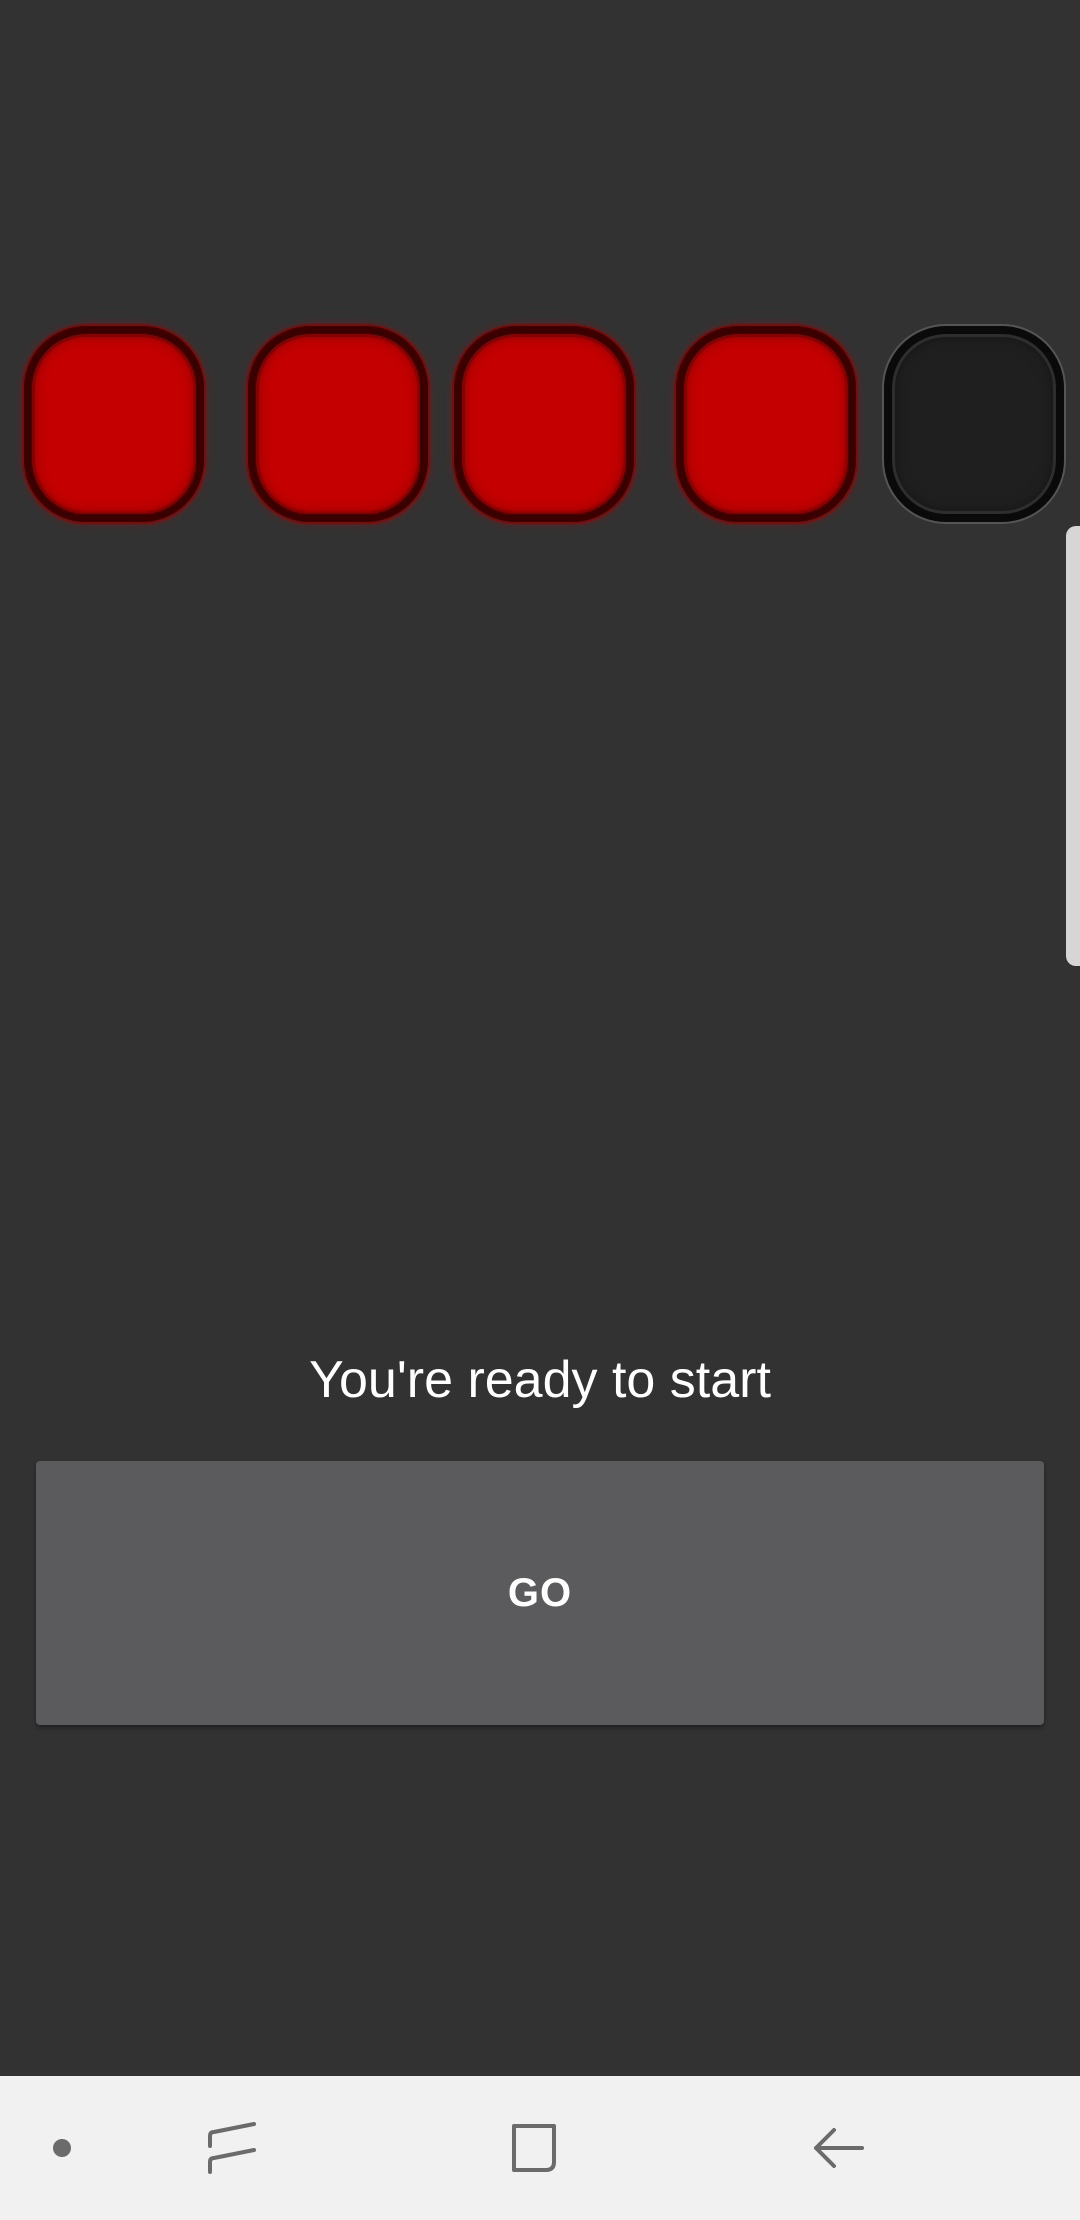 This screenshot has width=1080, height=2220. Describe the element at coordinates (540, 1593) in the screenshot. I see `go-button: GO` at that location.